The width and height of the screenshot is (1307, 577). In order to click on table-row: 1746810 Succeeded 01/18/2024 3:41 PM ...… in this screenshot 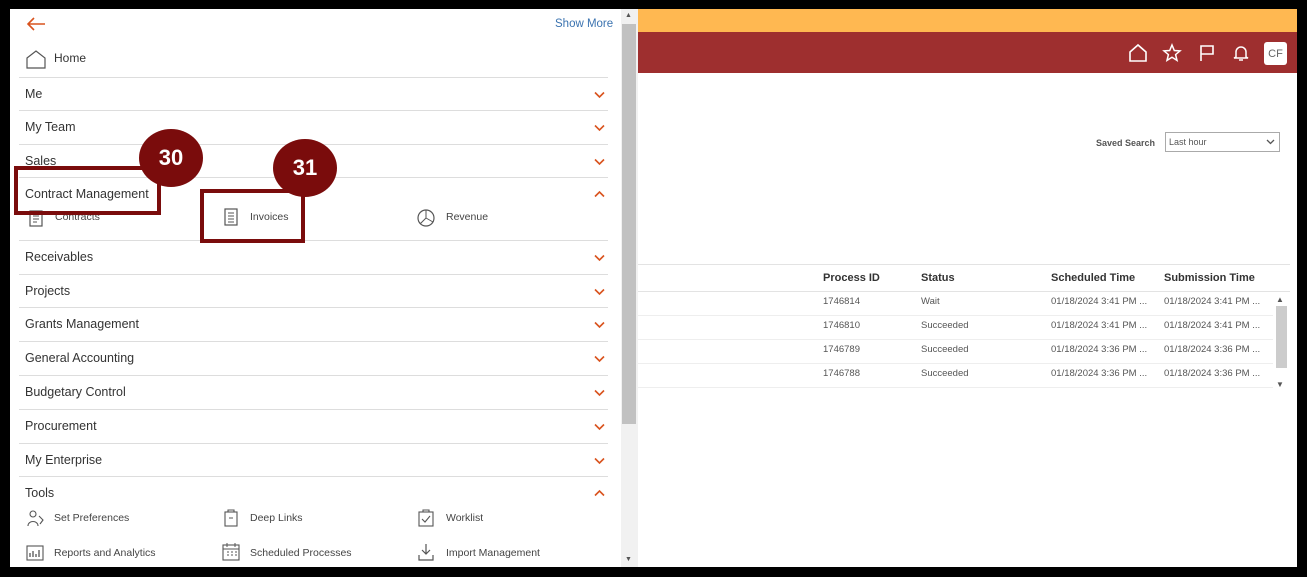, I will do `click(955, 327)`.